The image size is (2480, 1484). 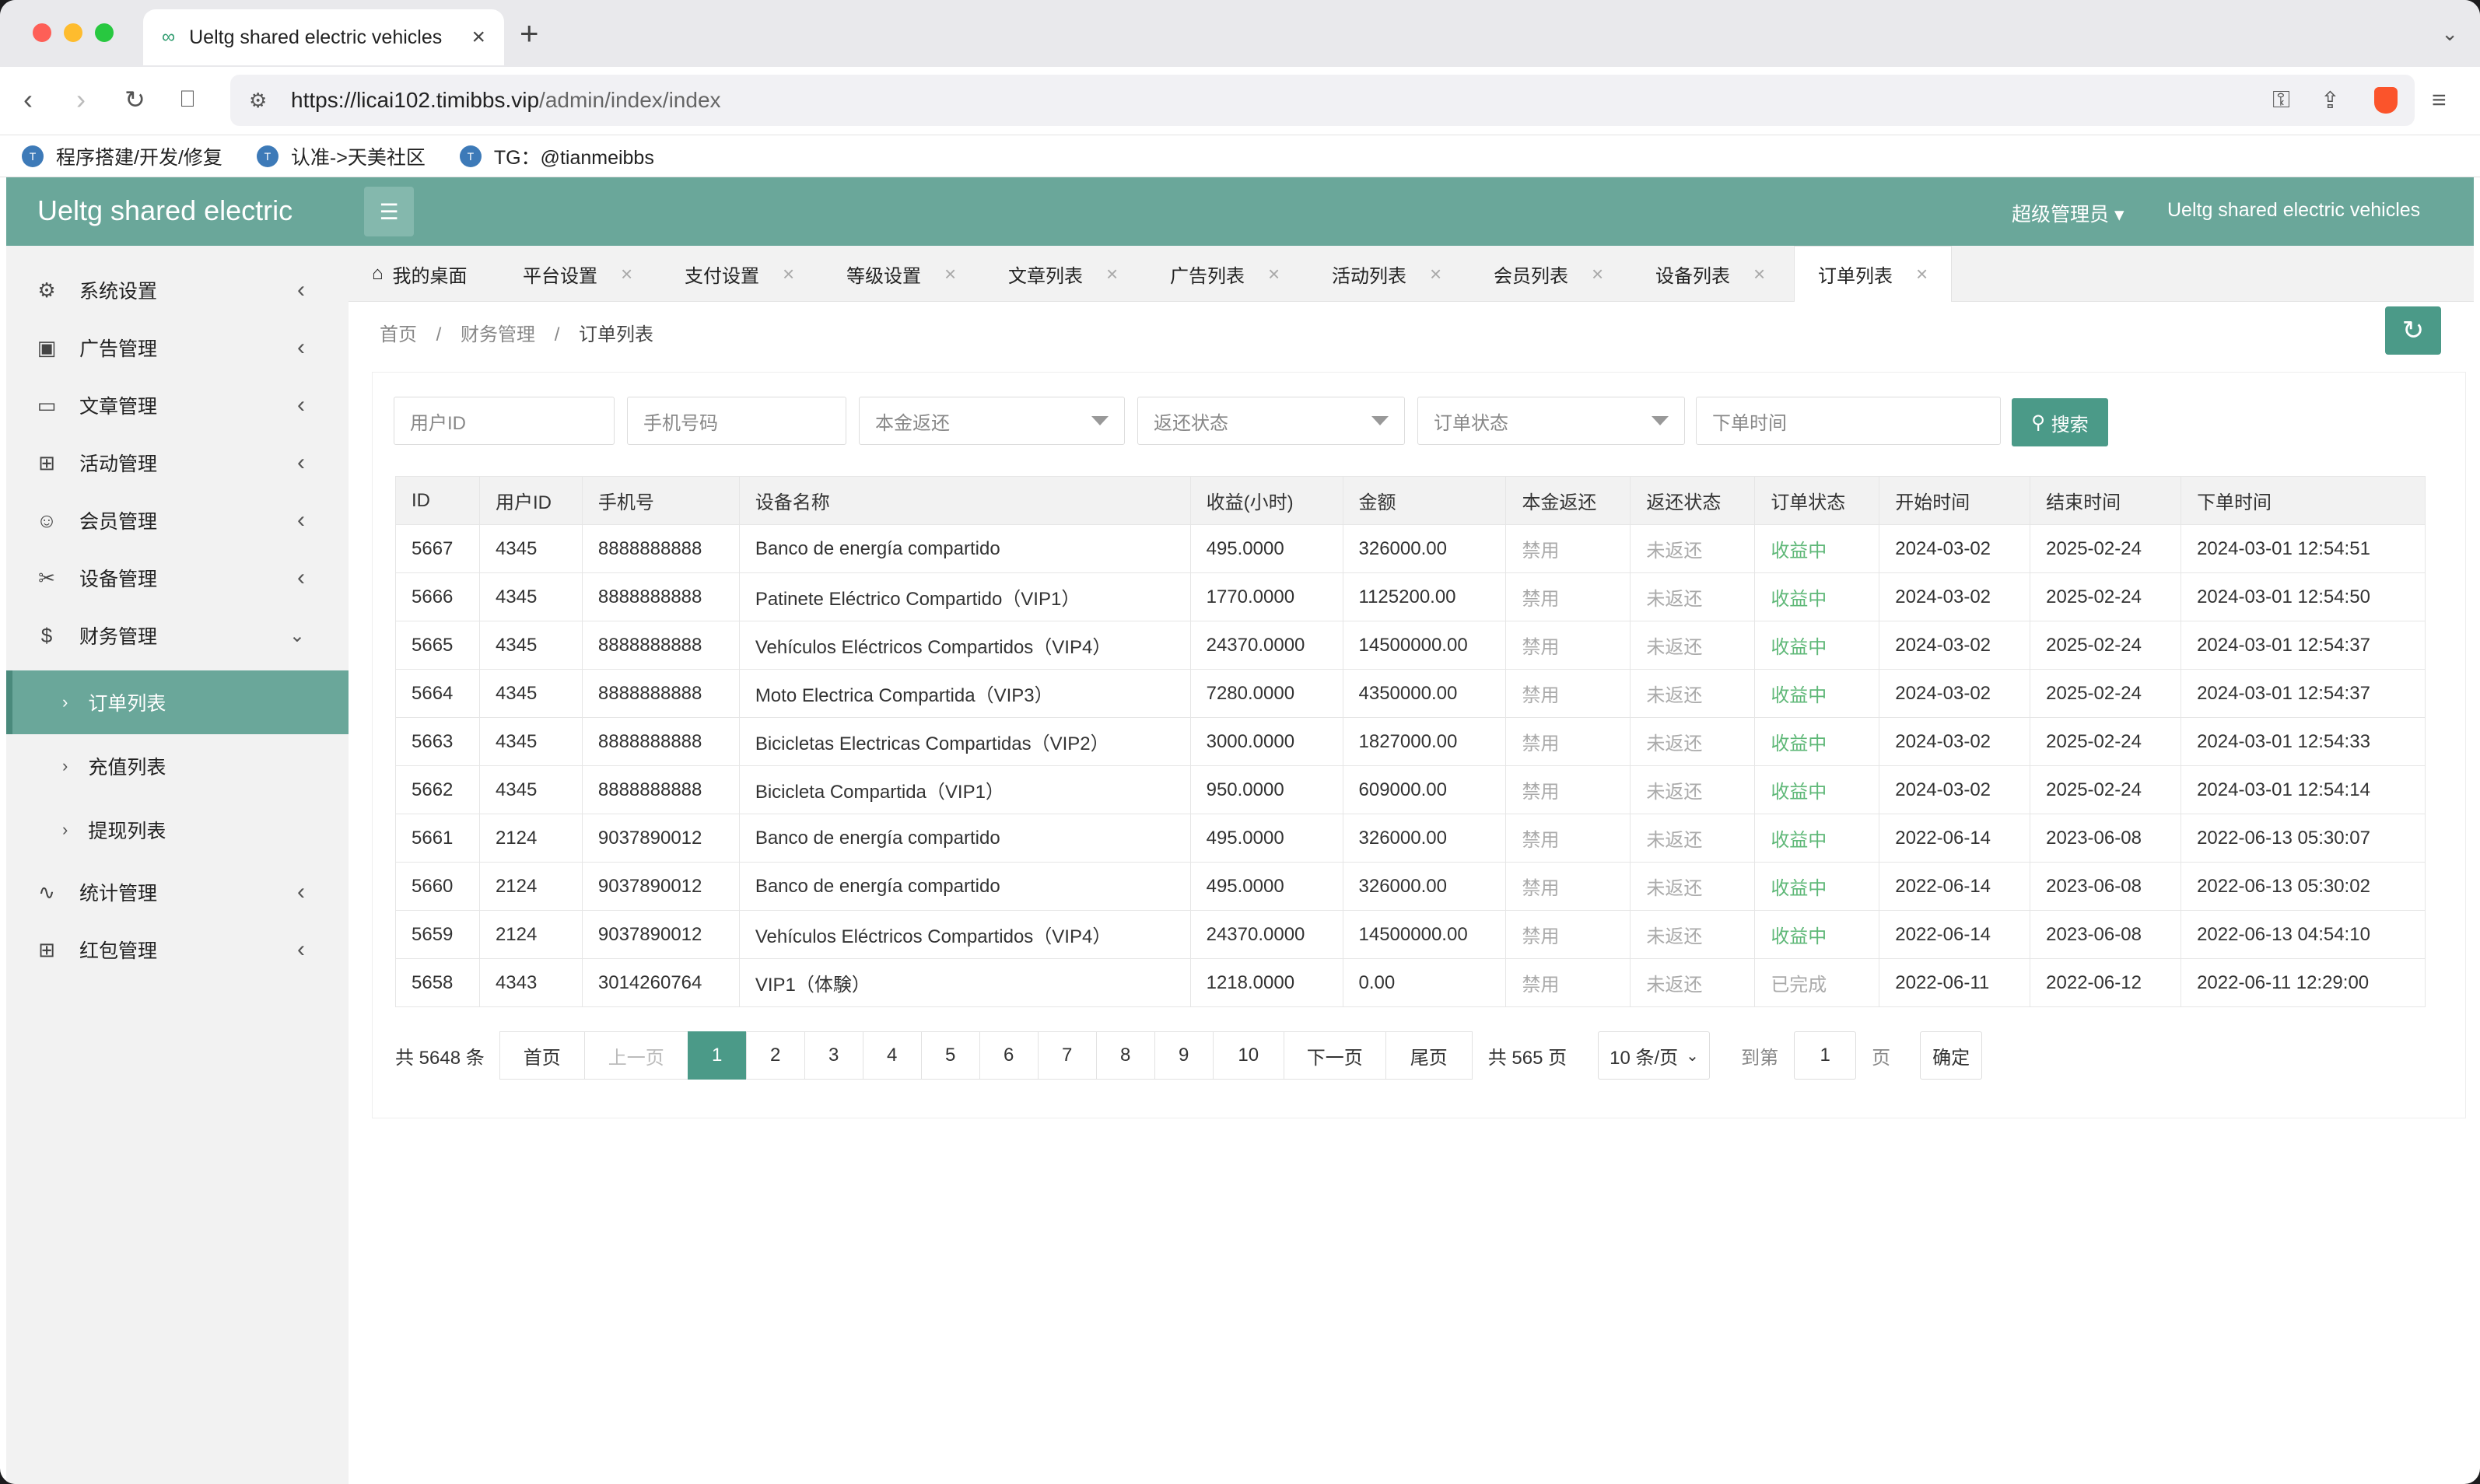 I want to click on home-icon: ⌂, so click(x=378, y=273).